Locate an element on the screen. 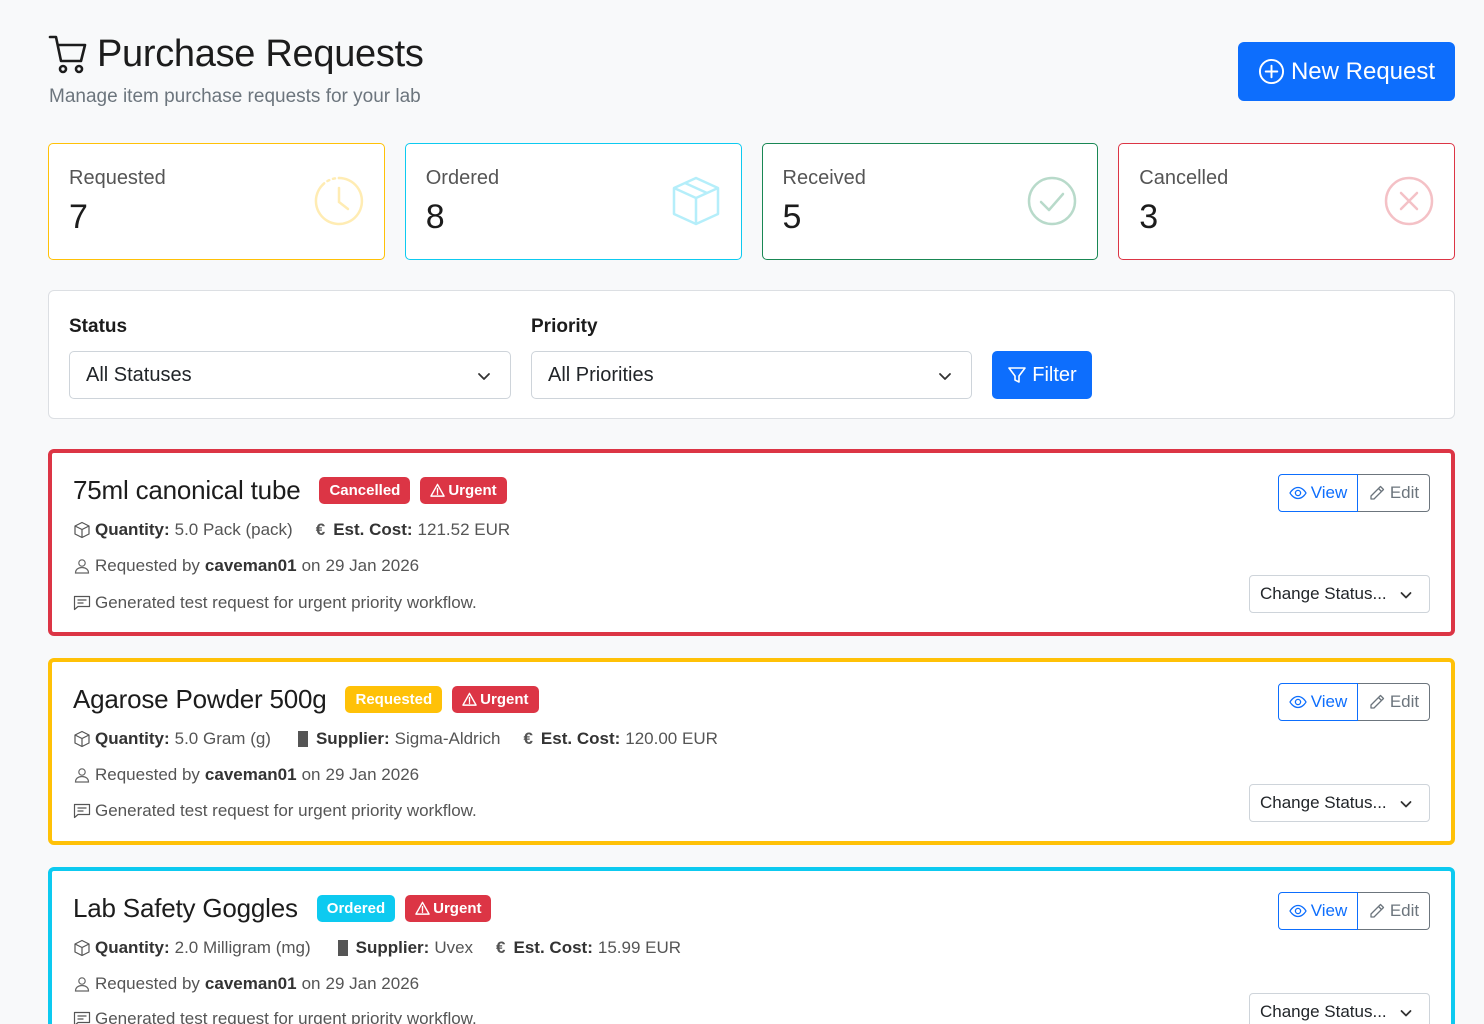 This screenshot has width=1484, height=1024. clock-icon is located at coordinates (338, 201).